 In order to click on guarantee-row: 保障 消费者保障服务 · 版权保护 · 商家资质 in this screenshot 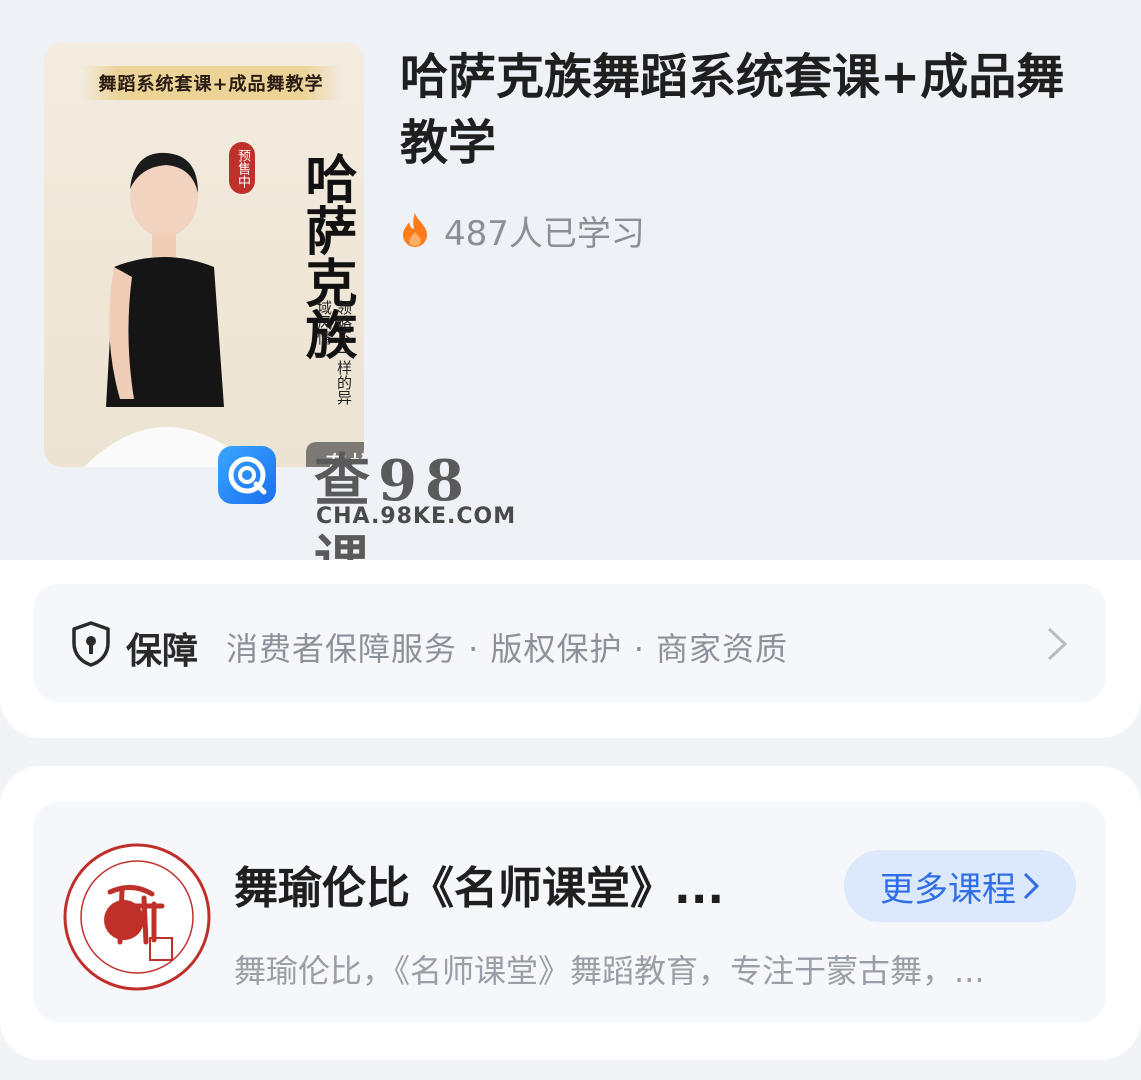, I will do `click(570, 643)`.